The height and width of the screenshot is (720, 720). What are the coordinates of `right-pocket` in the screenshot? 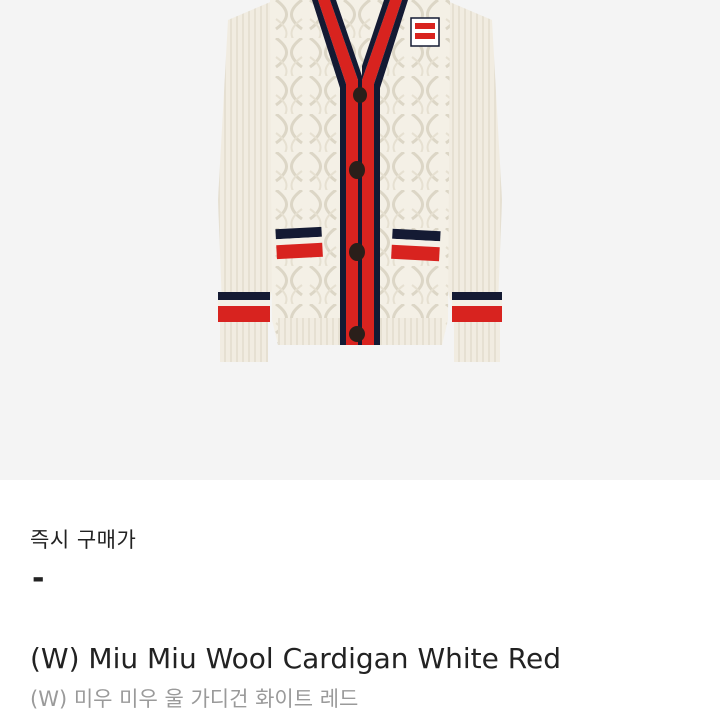 It's located at (416, 245).